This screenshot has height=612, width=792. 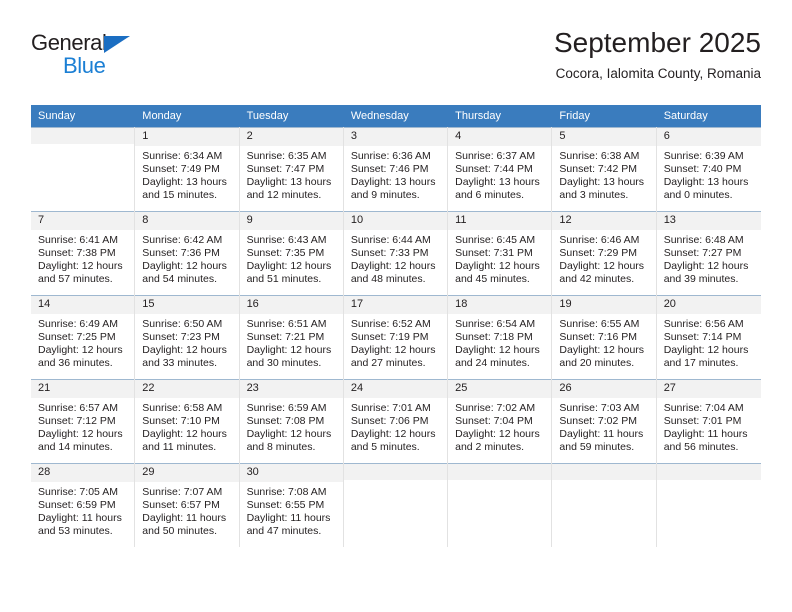 What do you see at coordinates (75, 279) in the screenshot?
I see `day-daylight-line2-text: and 57 minutes.` at bounding box center [75, 279].